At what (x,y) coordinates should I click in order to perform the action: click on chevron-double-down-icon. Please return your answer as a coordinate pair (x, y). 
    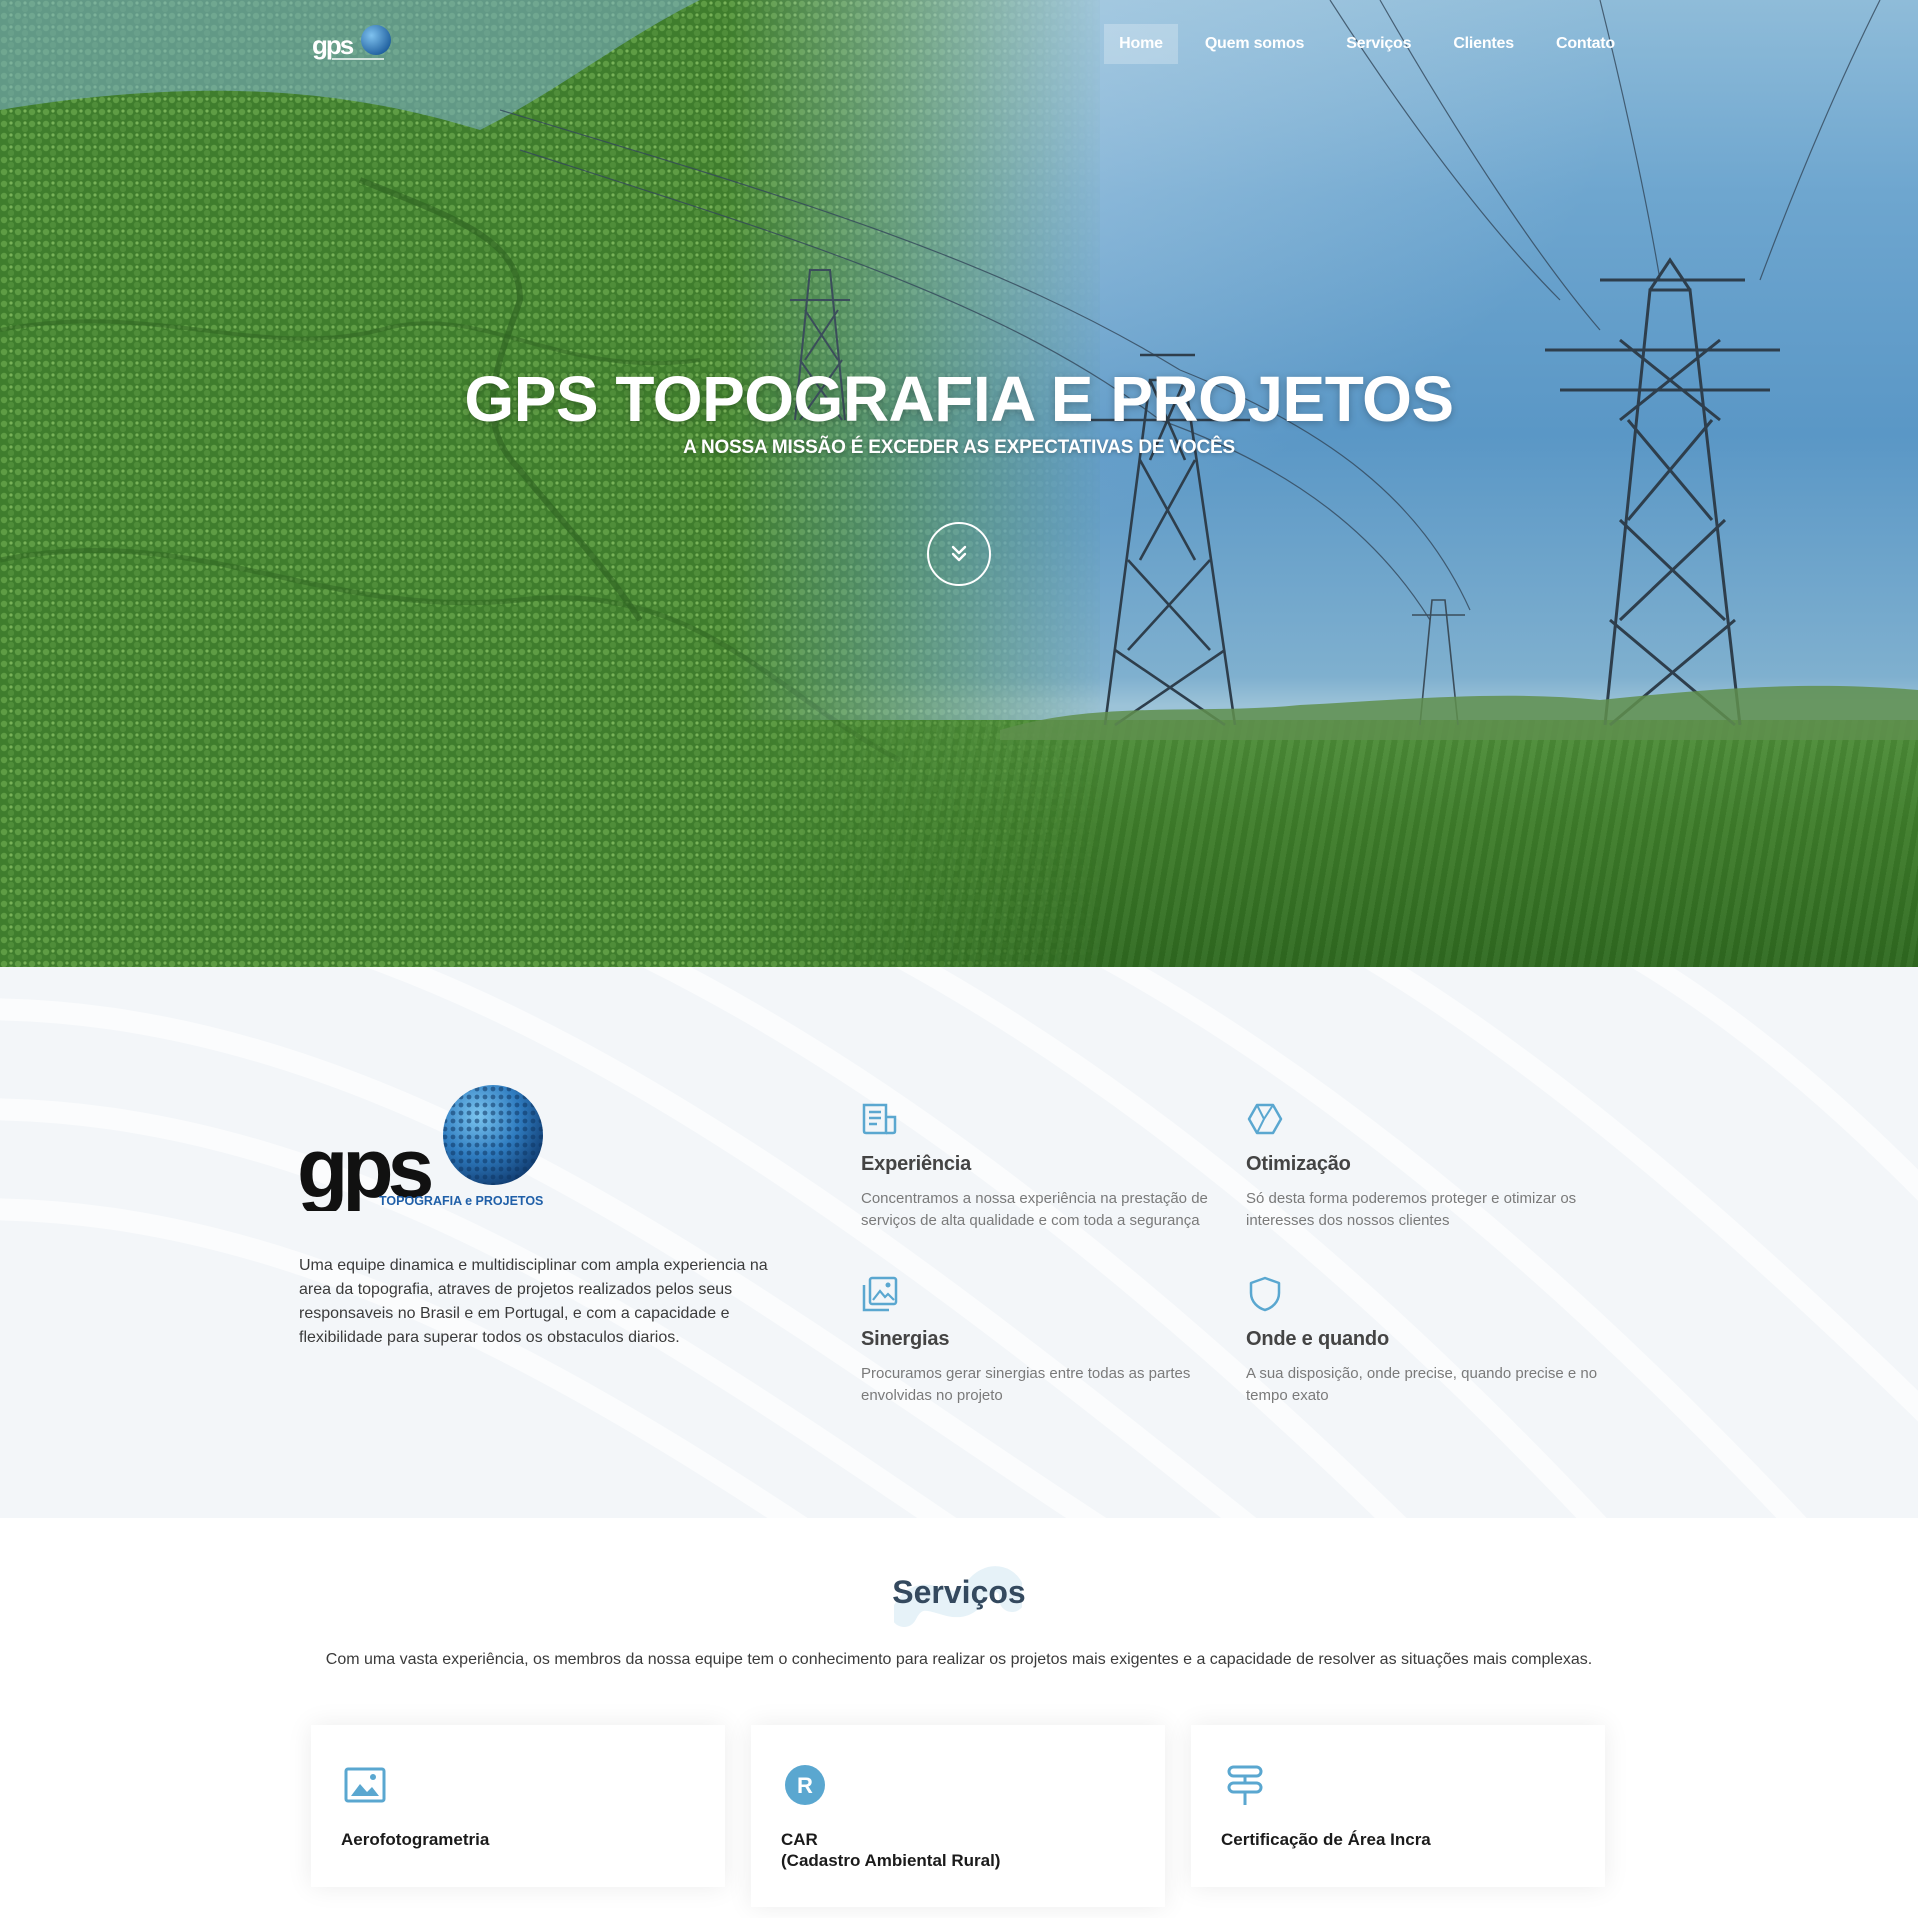
    Looking at the image, I should click on (959, 553).